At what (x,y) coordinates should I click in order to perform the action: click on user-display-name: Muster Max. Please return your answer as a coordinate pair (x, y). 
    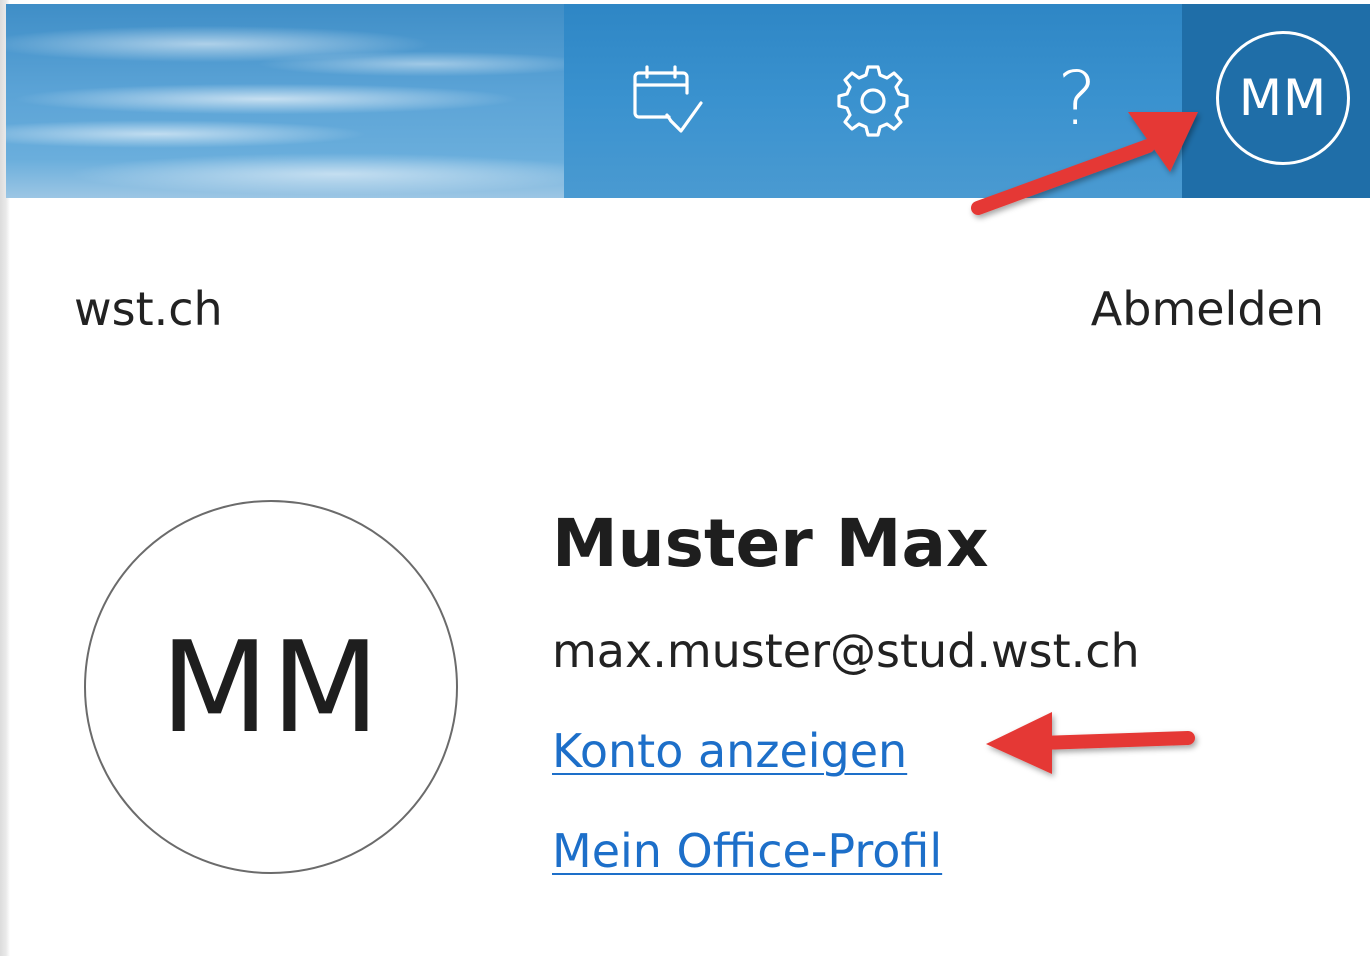
    Looking at the image, I should click on (770, 543).